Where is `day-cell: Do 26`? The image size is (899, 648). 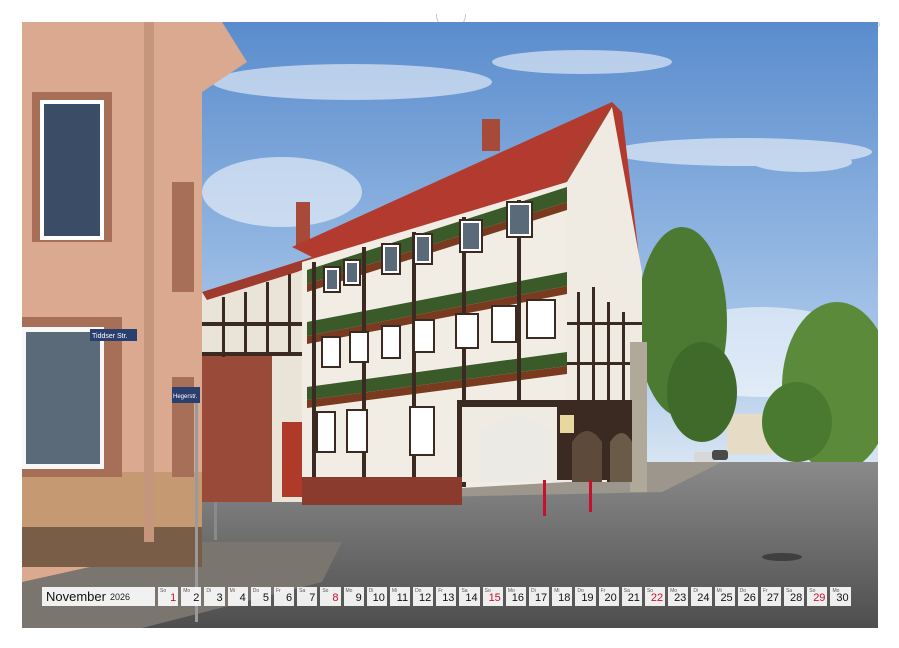 day-cell: Do 26 is located at coordinates (747, 596).